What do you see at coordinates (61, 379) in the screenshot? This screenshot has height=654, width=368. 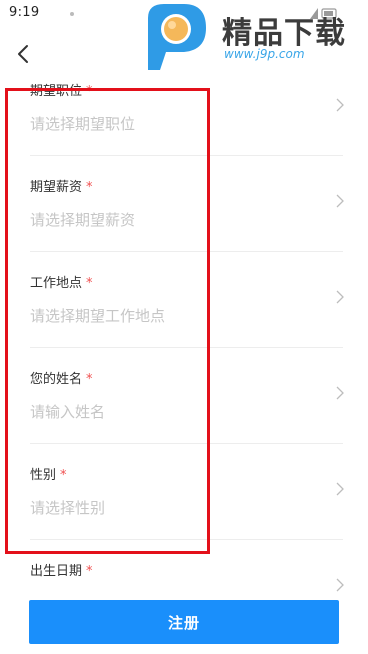 I see `field-label: 您的姓名 *` at bounding box center [61, 379].